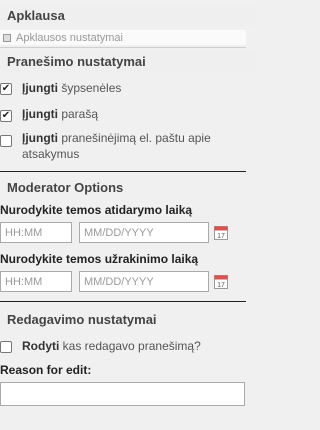 The height and width of the screenshot is (430, 320). Describe the element at coordinates (6, 89) in the screenshot. I see `smilies-checkbox: ✔` at that location.